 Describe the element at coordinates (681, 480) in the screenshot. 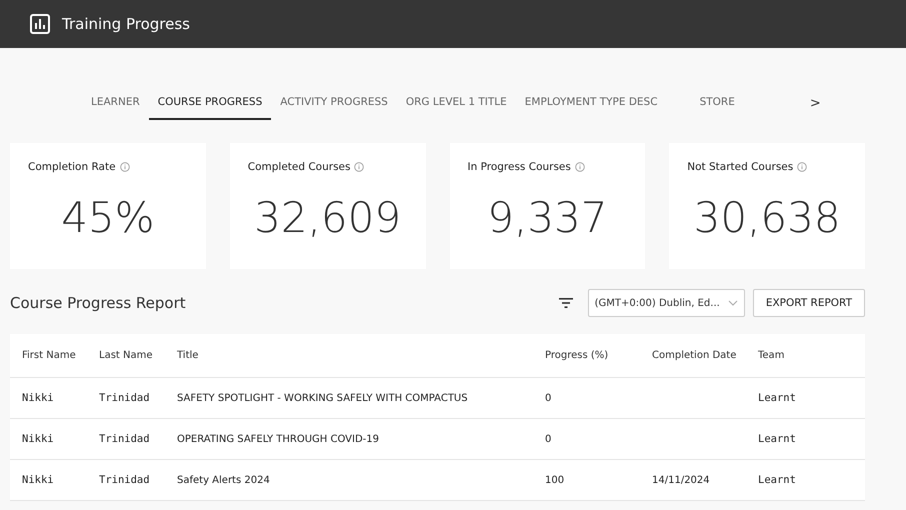

I see `table-cell-text: 14/11/2024` at that location.